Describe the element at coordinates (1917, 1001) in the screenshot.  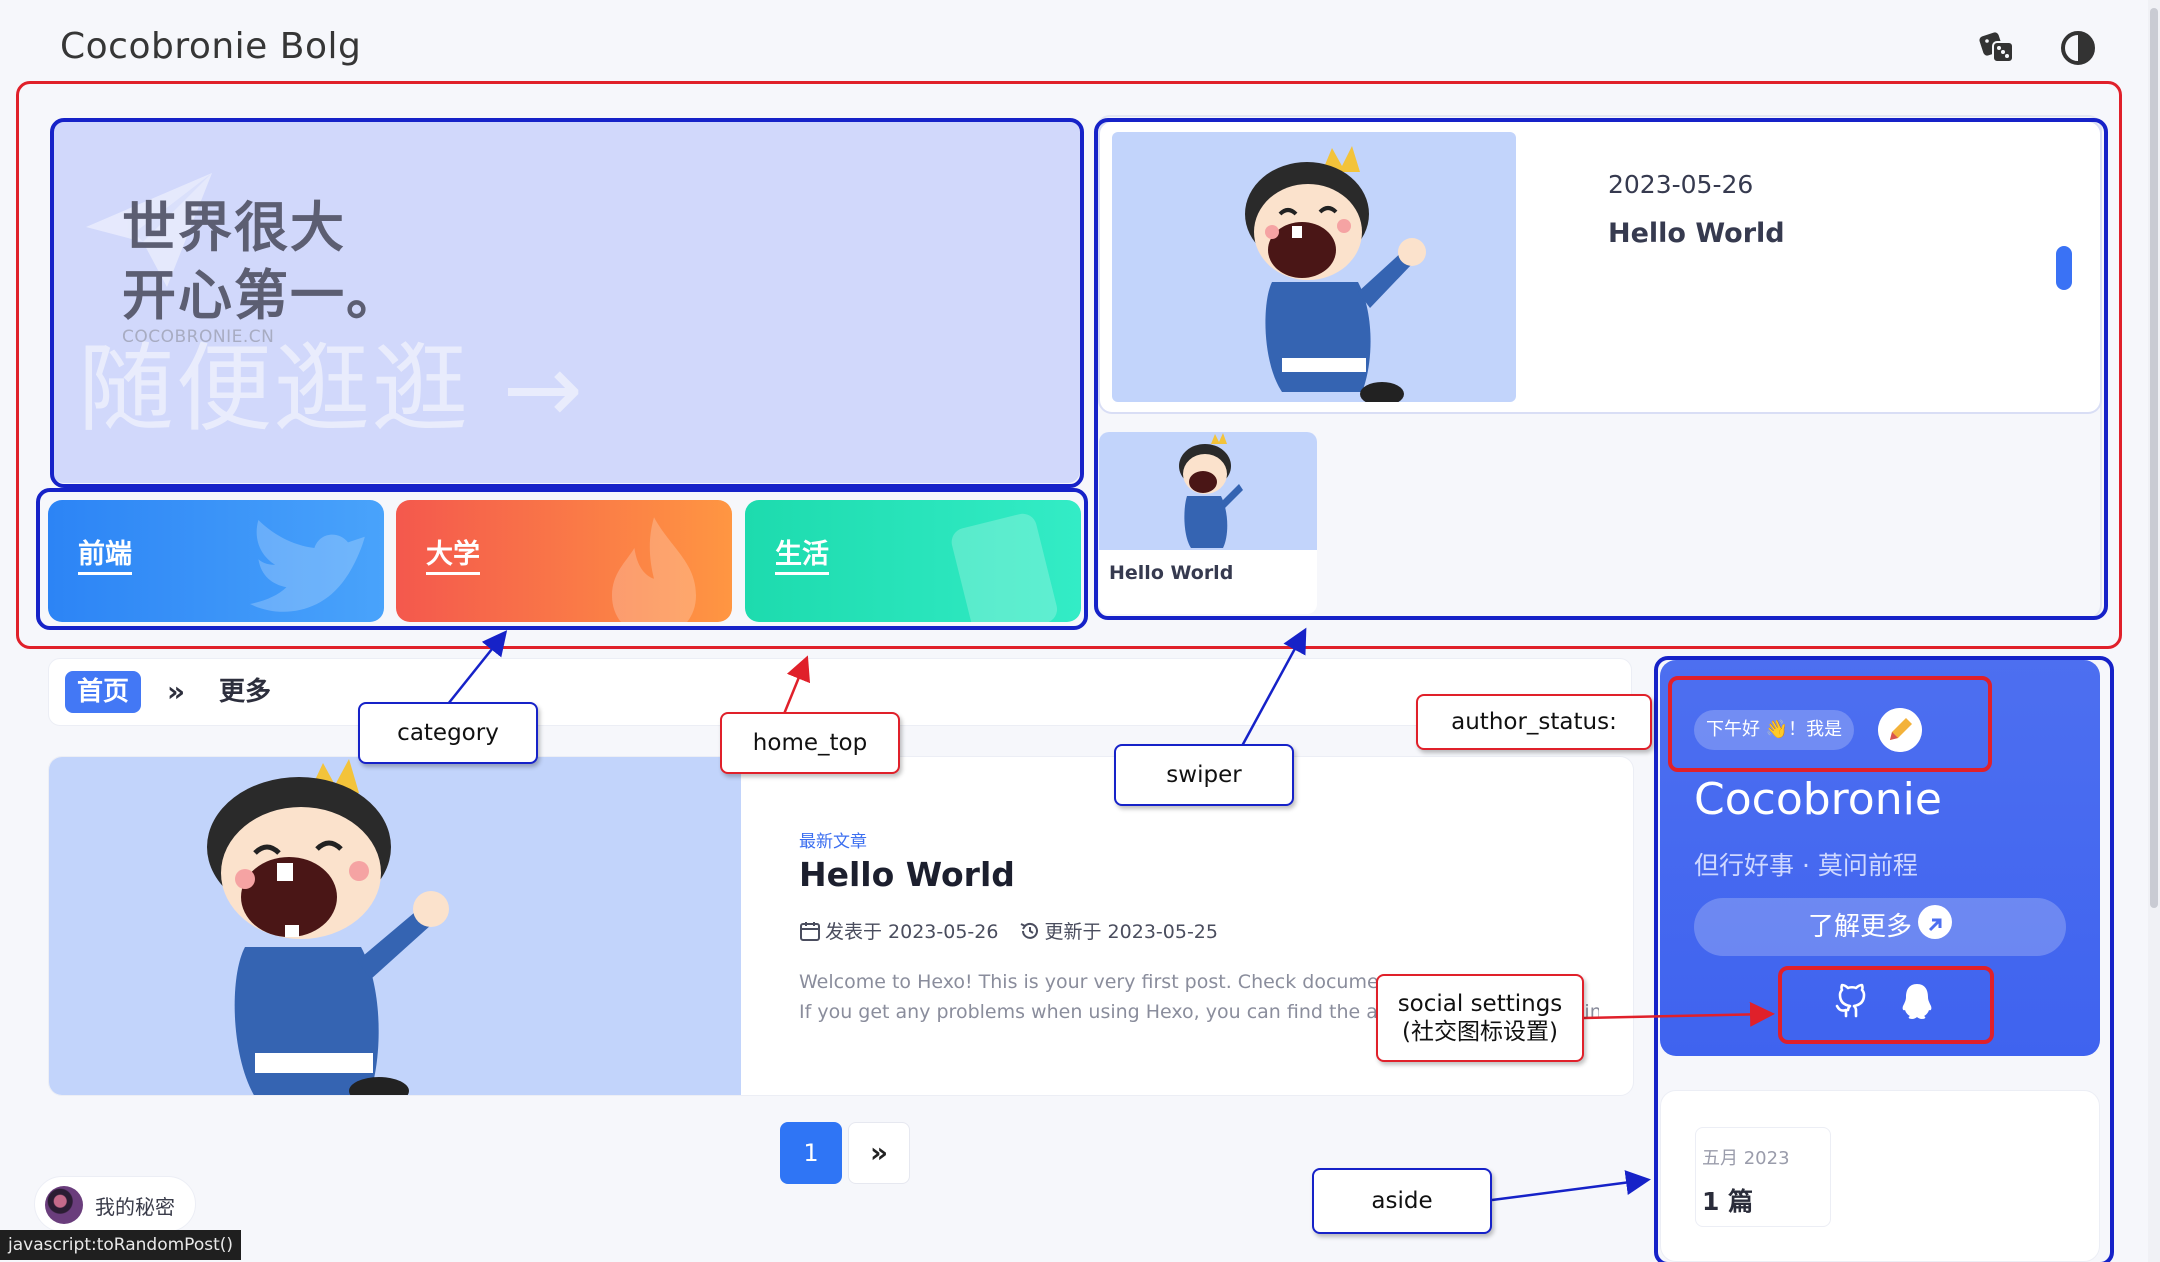
I see `qq-icon` at that location.